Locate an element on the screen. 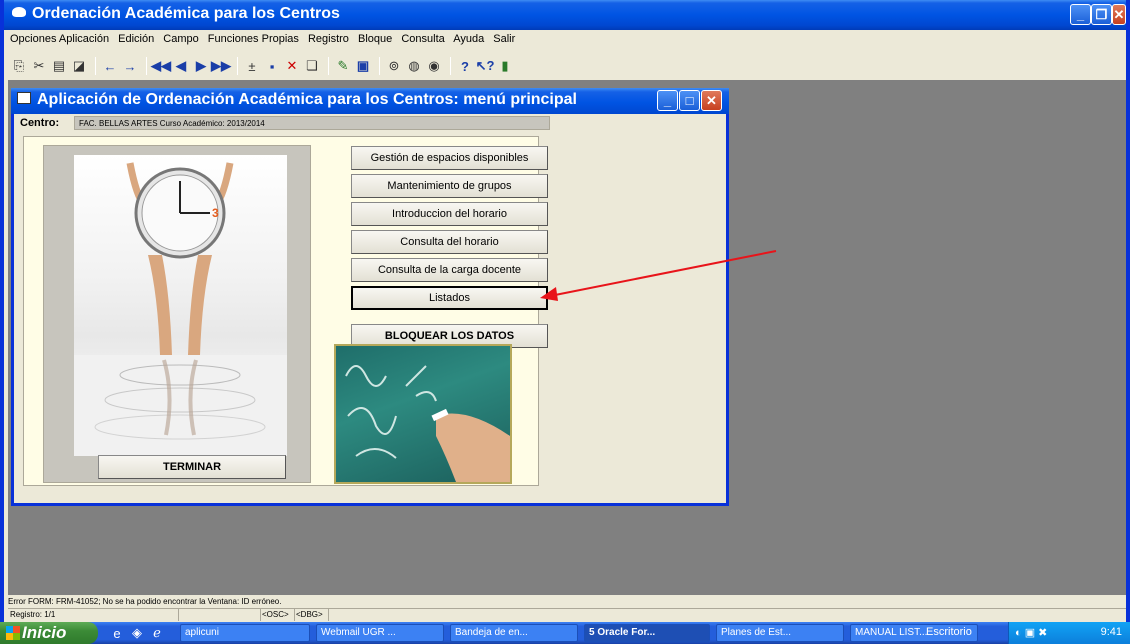 The height and width of the screenshot is (644, 1130). listados-button: Listados is located at coordinates (449, 298).